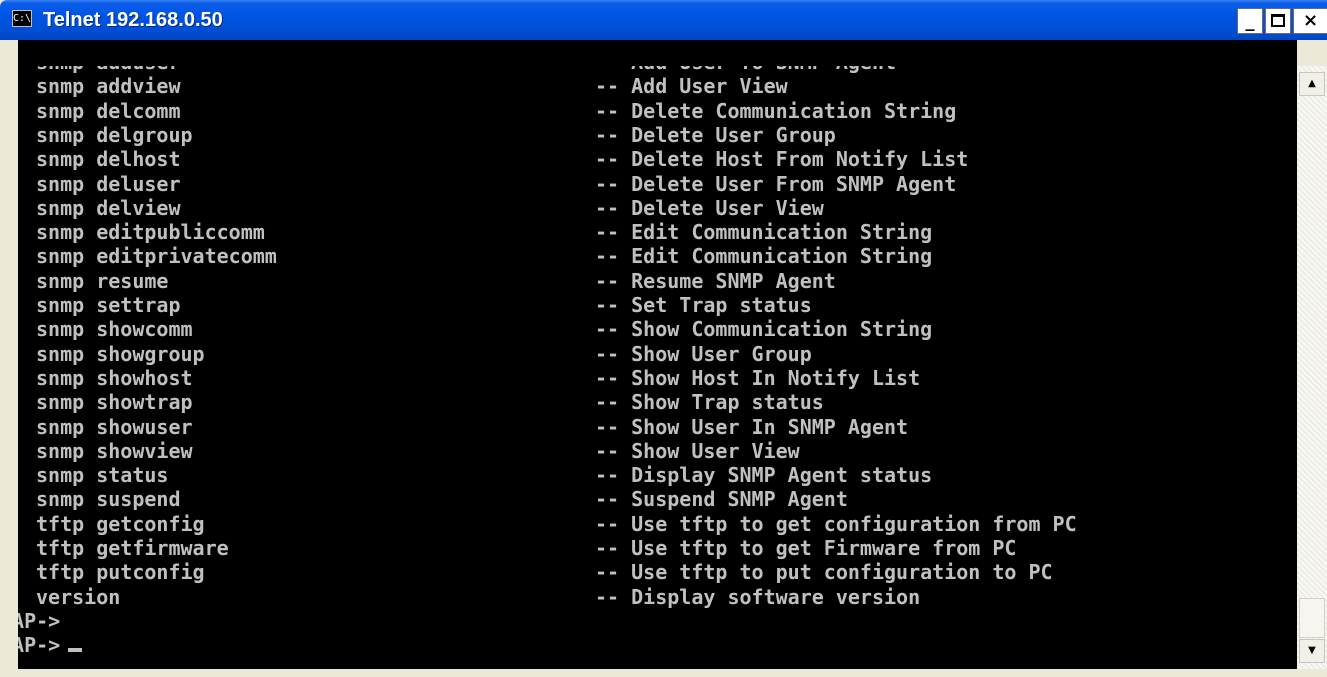 The height and width of the screenshot is (677, 1327). Describe the element at coordinates (764, 329) in the screenshot. I see `command-description: -- Show Communication String` at that location.